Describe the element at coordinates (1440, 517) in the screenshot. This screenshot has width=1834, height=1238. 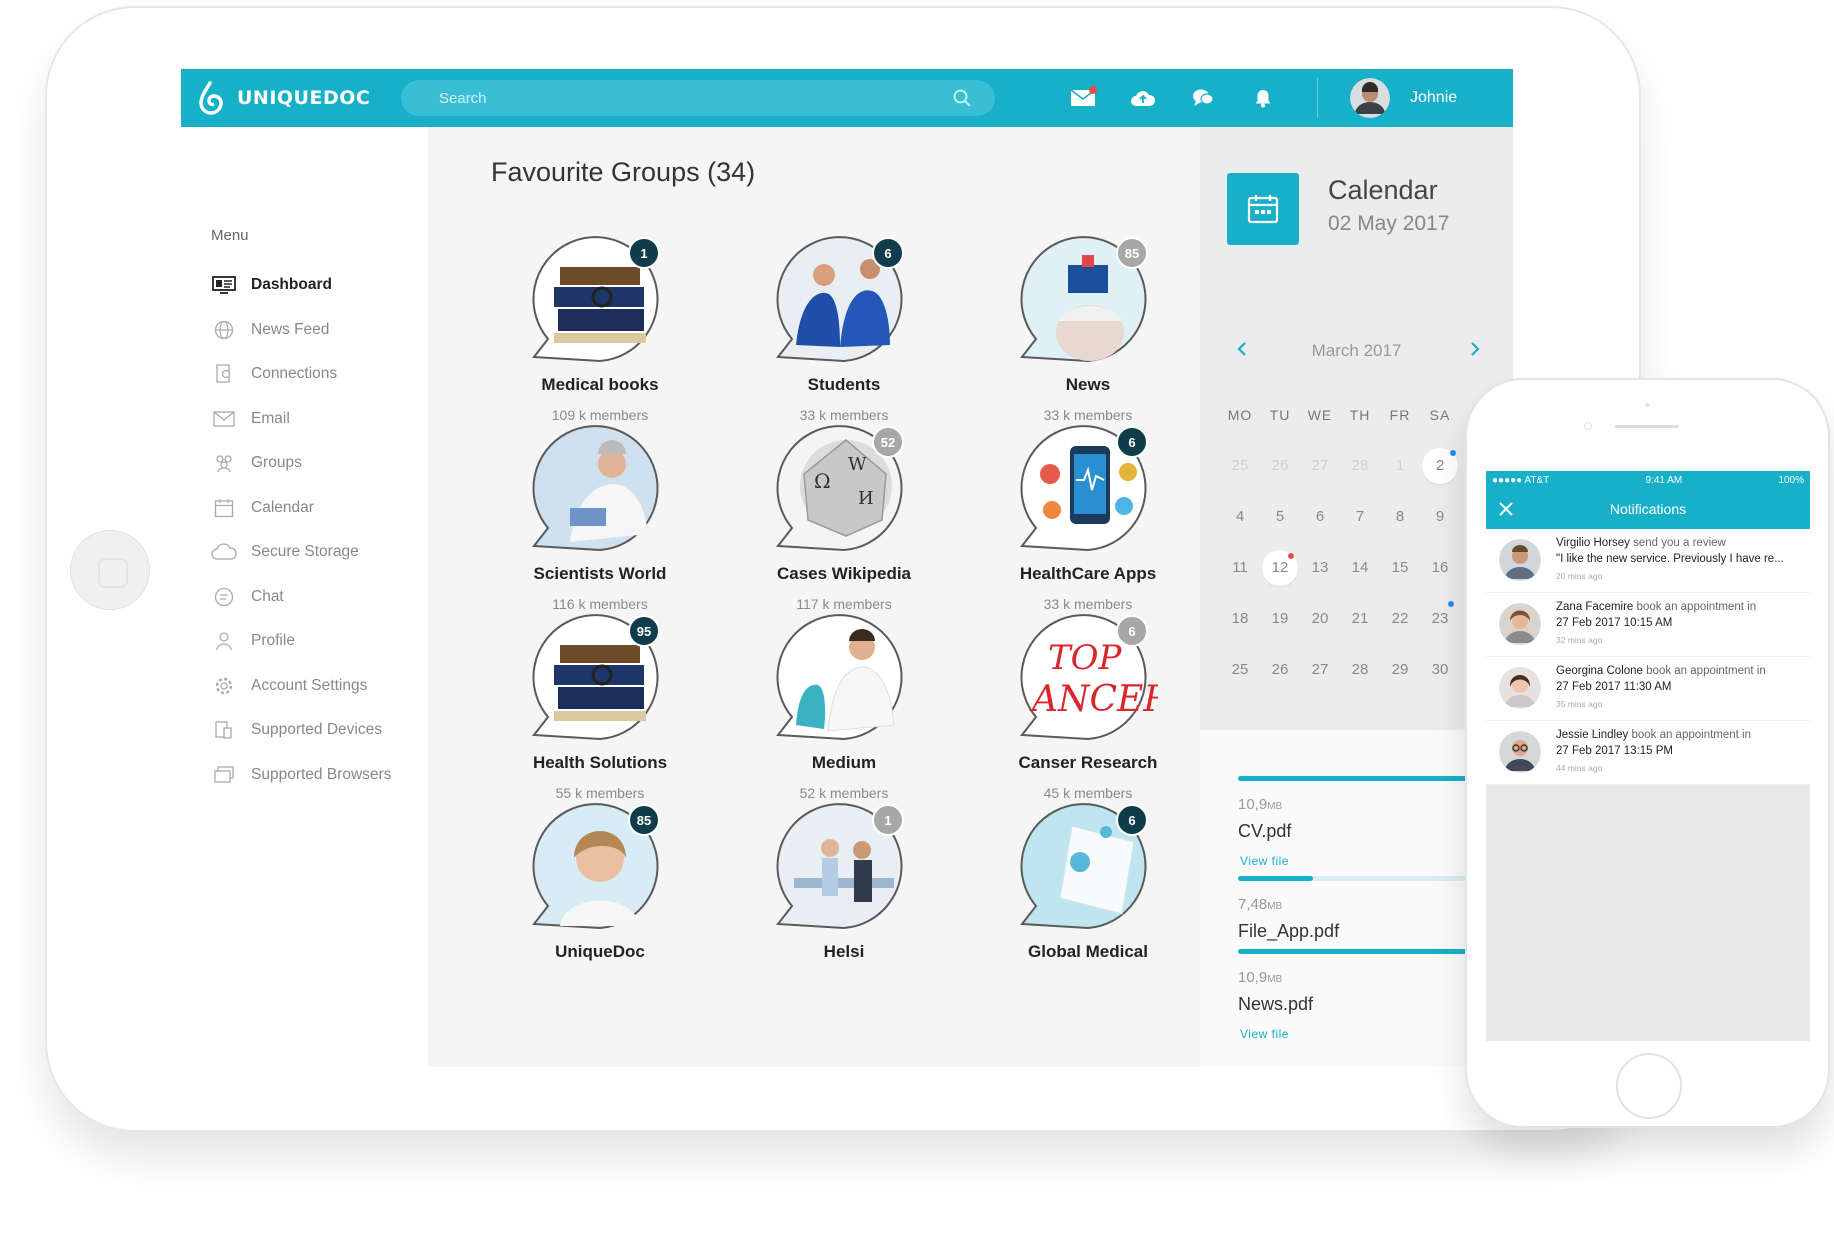
I see `calendar-day: 9` at that location.